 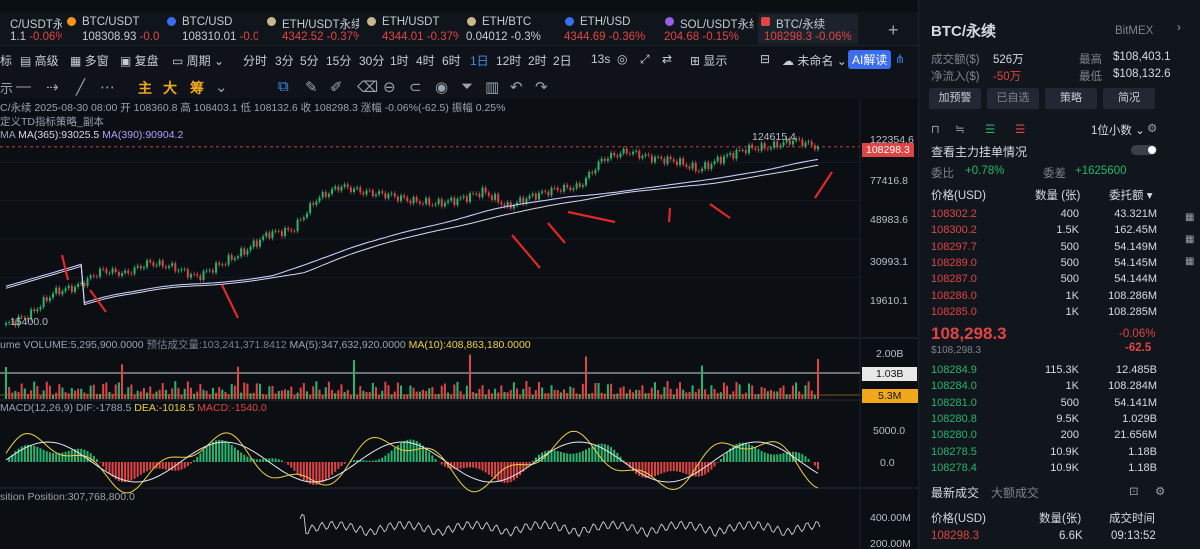 I want to click on interval-item: 6时, so click(x=451, y=60).